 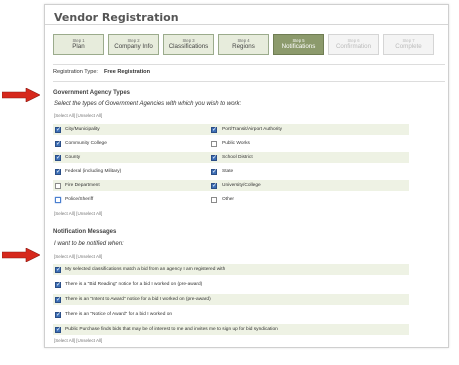 What do you see at coordinates (228, 199) in the screenshot?
I see `agency-label: Other` at bounding box center [228, 199].